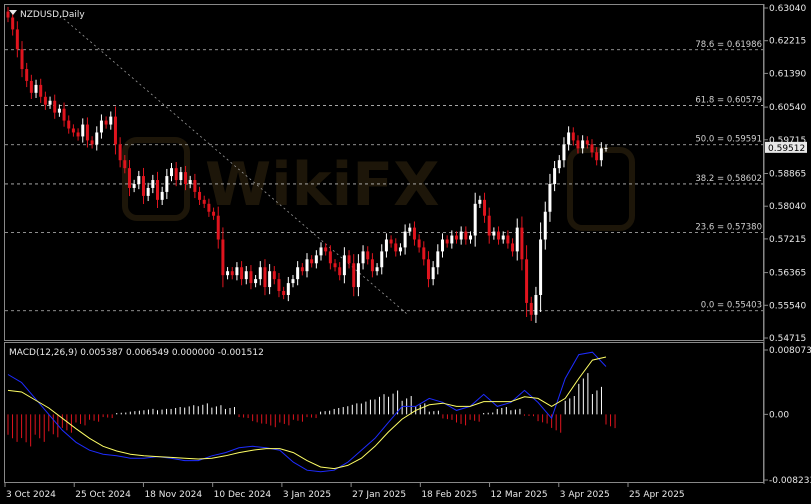 The width and height of the screenshot is (811, 504). What do you see at coordinates (449, 495) in the screenshot?
I see `time-tick-label: 18 Feb 2025` at bounding box center [449, 495].